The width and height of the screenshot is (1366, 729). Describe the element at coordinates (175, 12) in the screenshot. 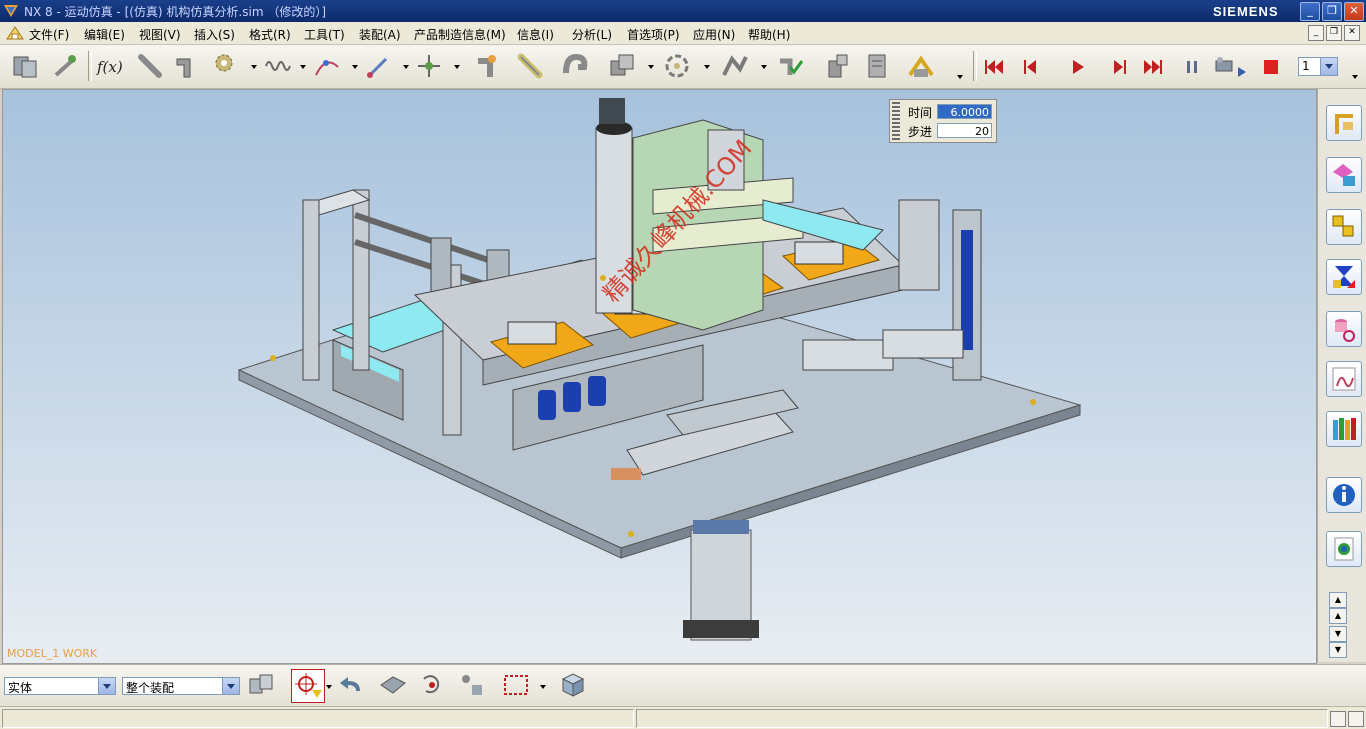

I see `window-title: NX 8 - 运动仿真 - [(仿真) 机构仿真分析.sim （修改的）]` at that location.